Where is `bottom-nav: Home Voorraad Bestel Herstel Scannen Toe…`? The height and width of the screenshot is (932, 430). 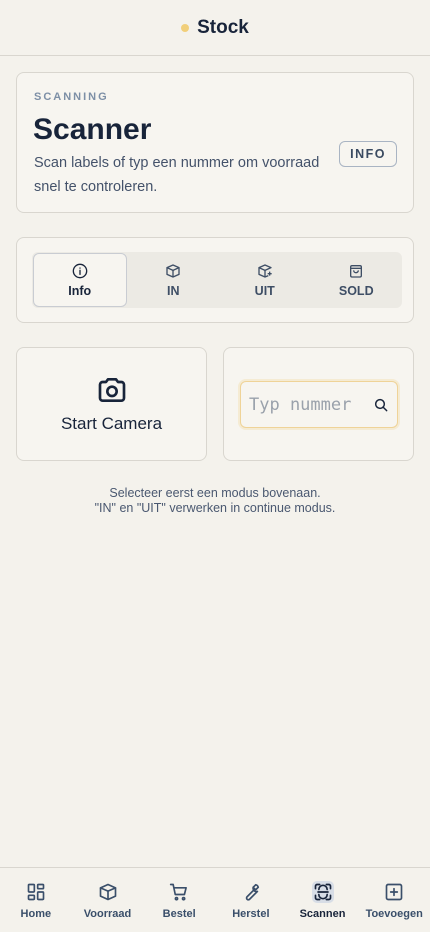
bottom-nav: Home Voorraad Bestel Herstel Scannen Toe… is located at coordinates (215, 899).